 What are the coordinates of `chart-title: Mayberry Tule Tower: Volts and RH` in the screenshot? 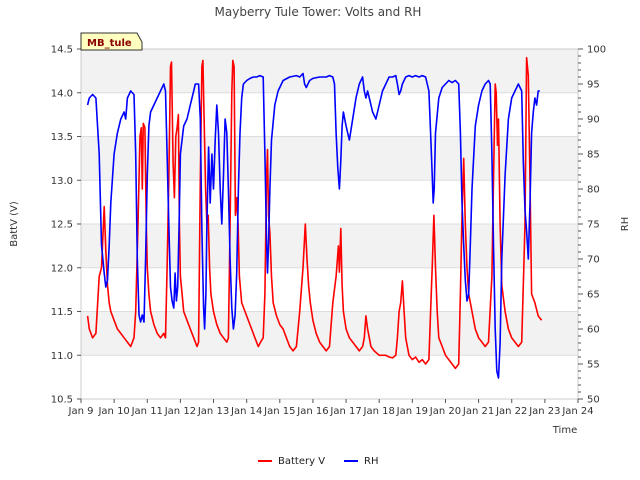 It's located at (318, 12).